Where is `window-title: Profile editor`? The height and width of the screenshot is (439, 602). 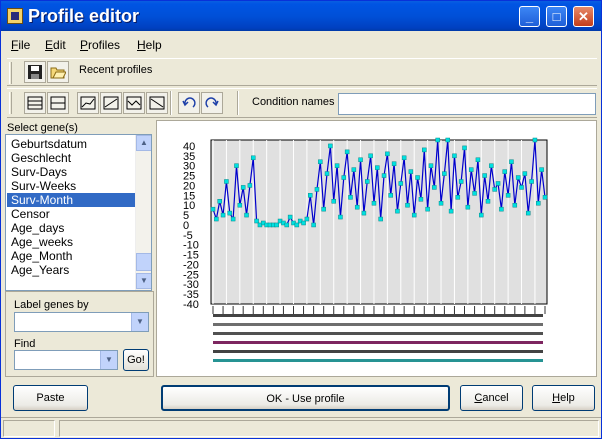 window-title: Profile editor is located at coordinates (84, 16).